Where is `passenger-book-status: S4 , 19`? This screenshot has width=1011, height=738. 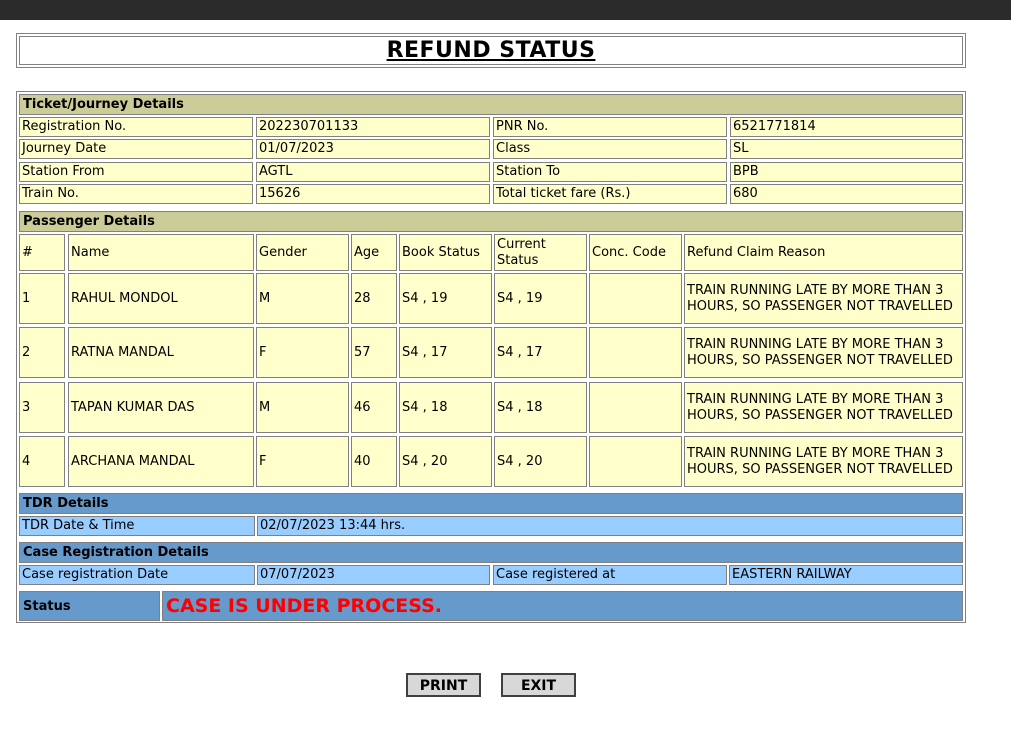
passenger-book-status: S4 , 19 is located at coordinates (445, 298).